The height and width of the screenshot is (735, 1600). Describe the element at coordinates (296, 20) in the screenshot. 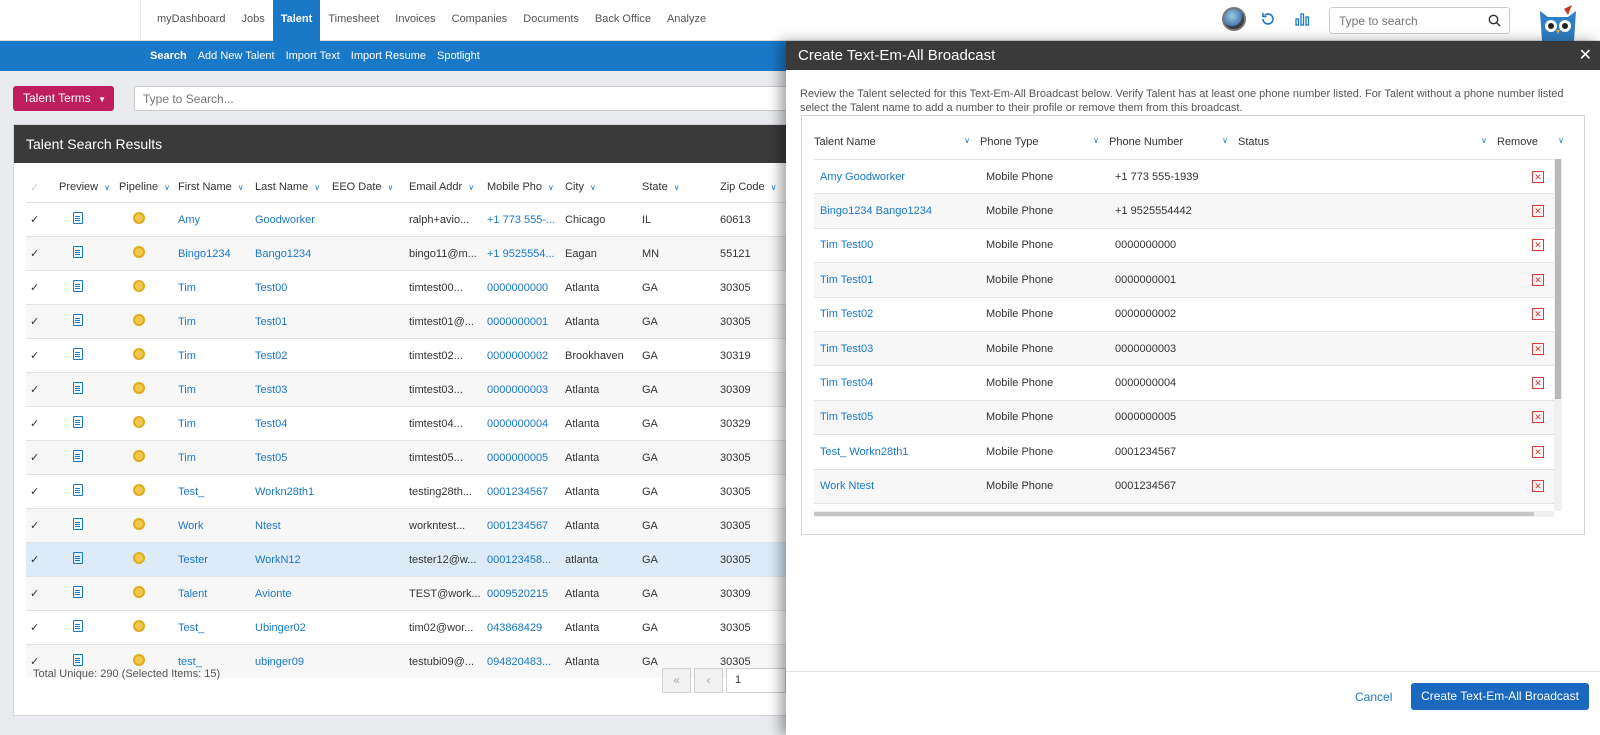

I see `nav-item-talent: Talent` at that location.